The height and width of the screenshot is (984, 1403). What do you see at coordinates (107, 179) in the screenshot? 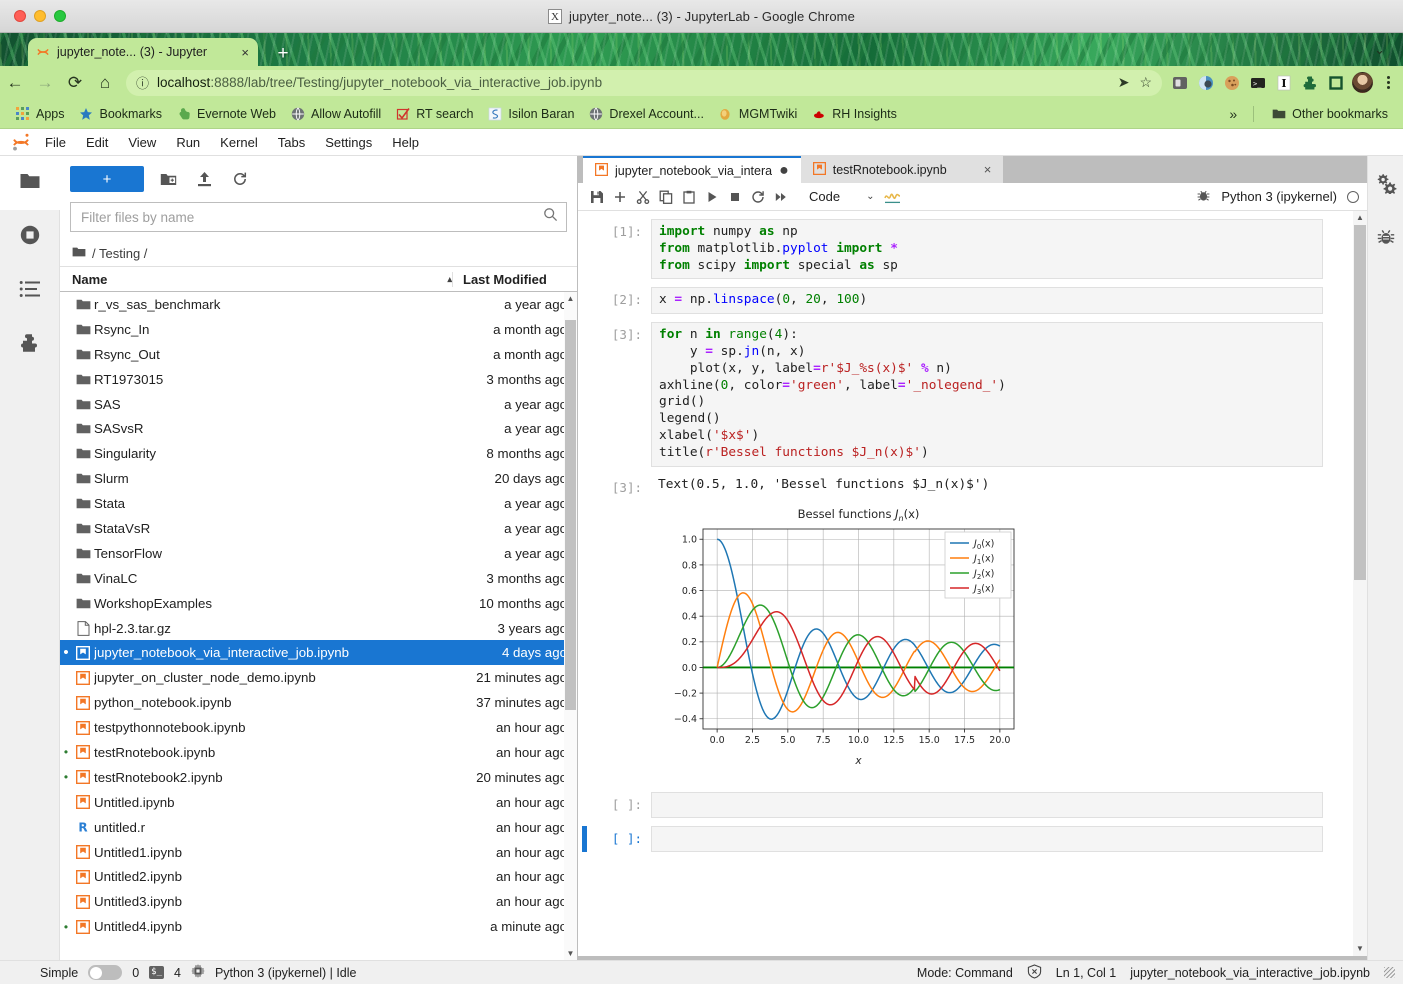
I see `new-launcher-button: +` at bounding box center [107, 179].